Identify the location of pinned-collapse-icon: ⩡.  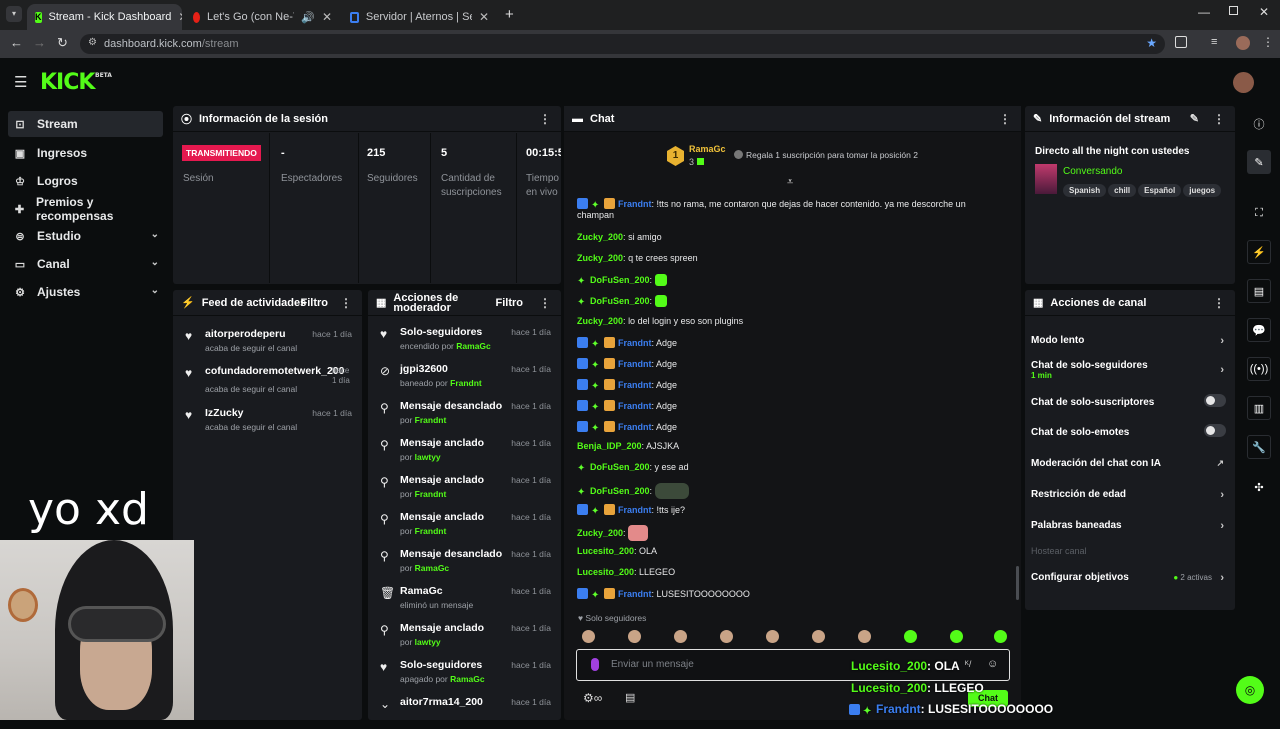
(790, 182).